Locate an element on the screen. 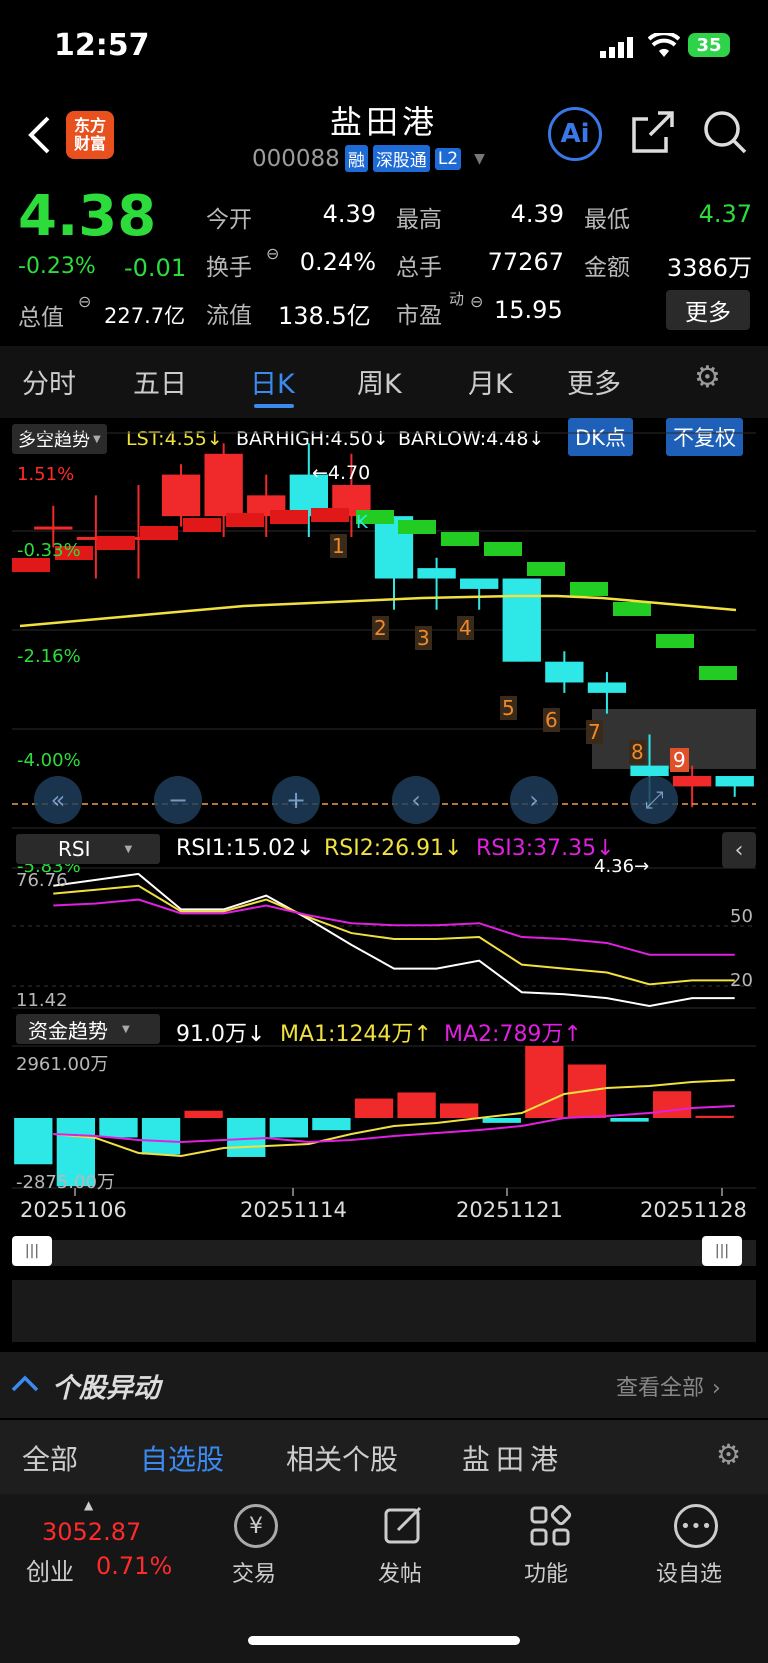 This screenshot has height=1663, width=768. scroll-start-icon: « is located at coordinates (58, 800).